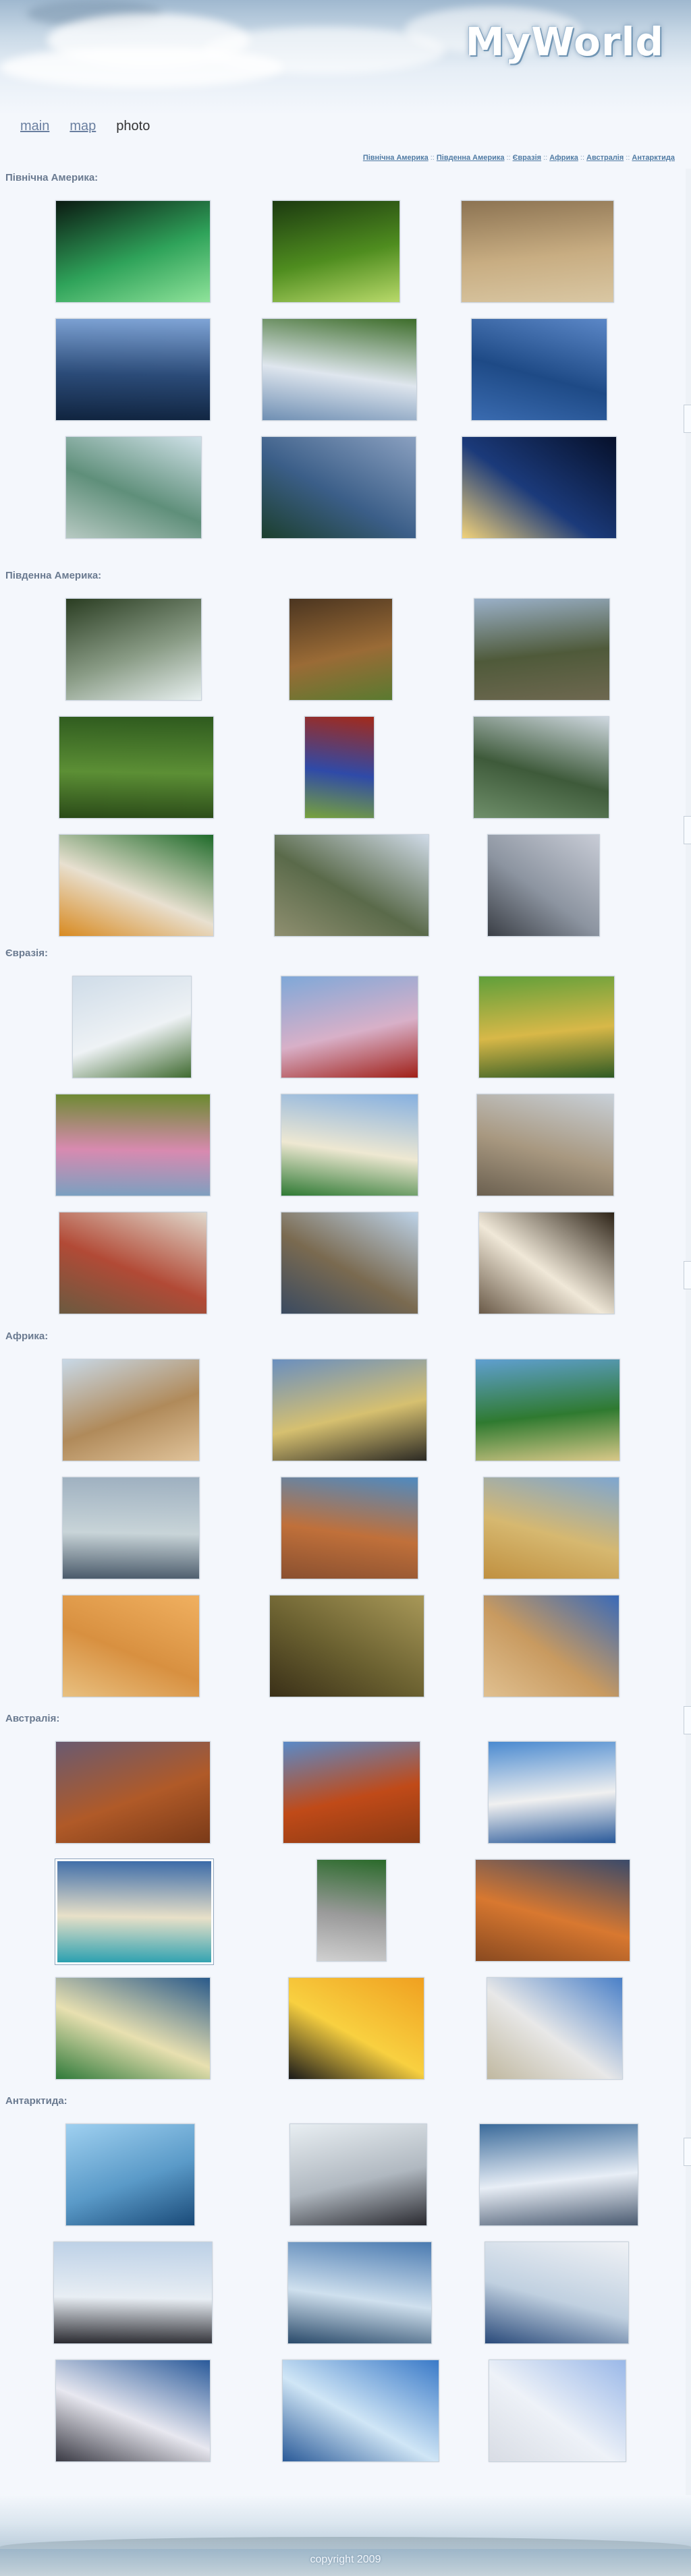  Describe the element at coordinates (605, 158) in the screenshot. I see `link-australia: Австралія` at that location.